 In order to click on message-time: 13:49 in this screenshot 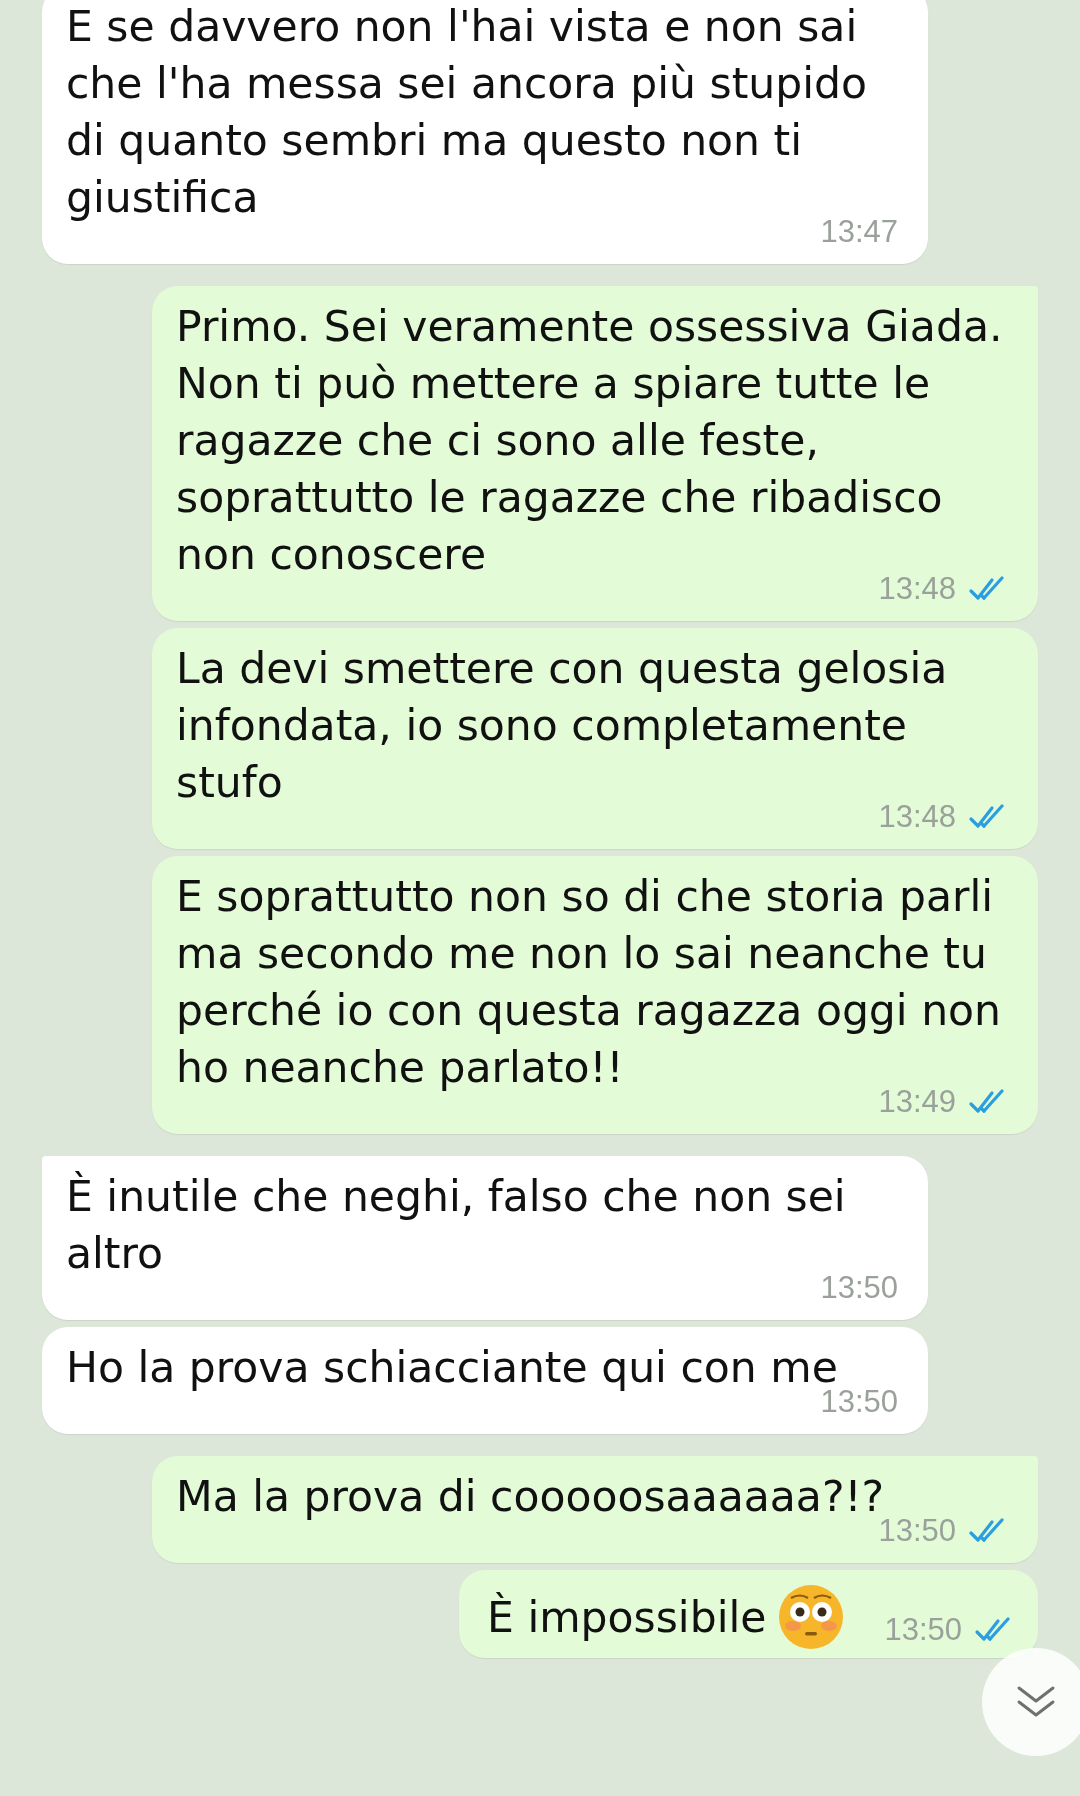, I will do `click(917, 1102)`.